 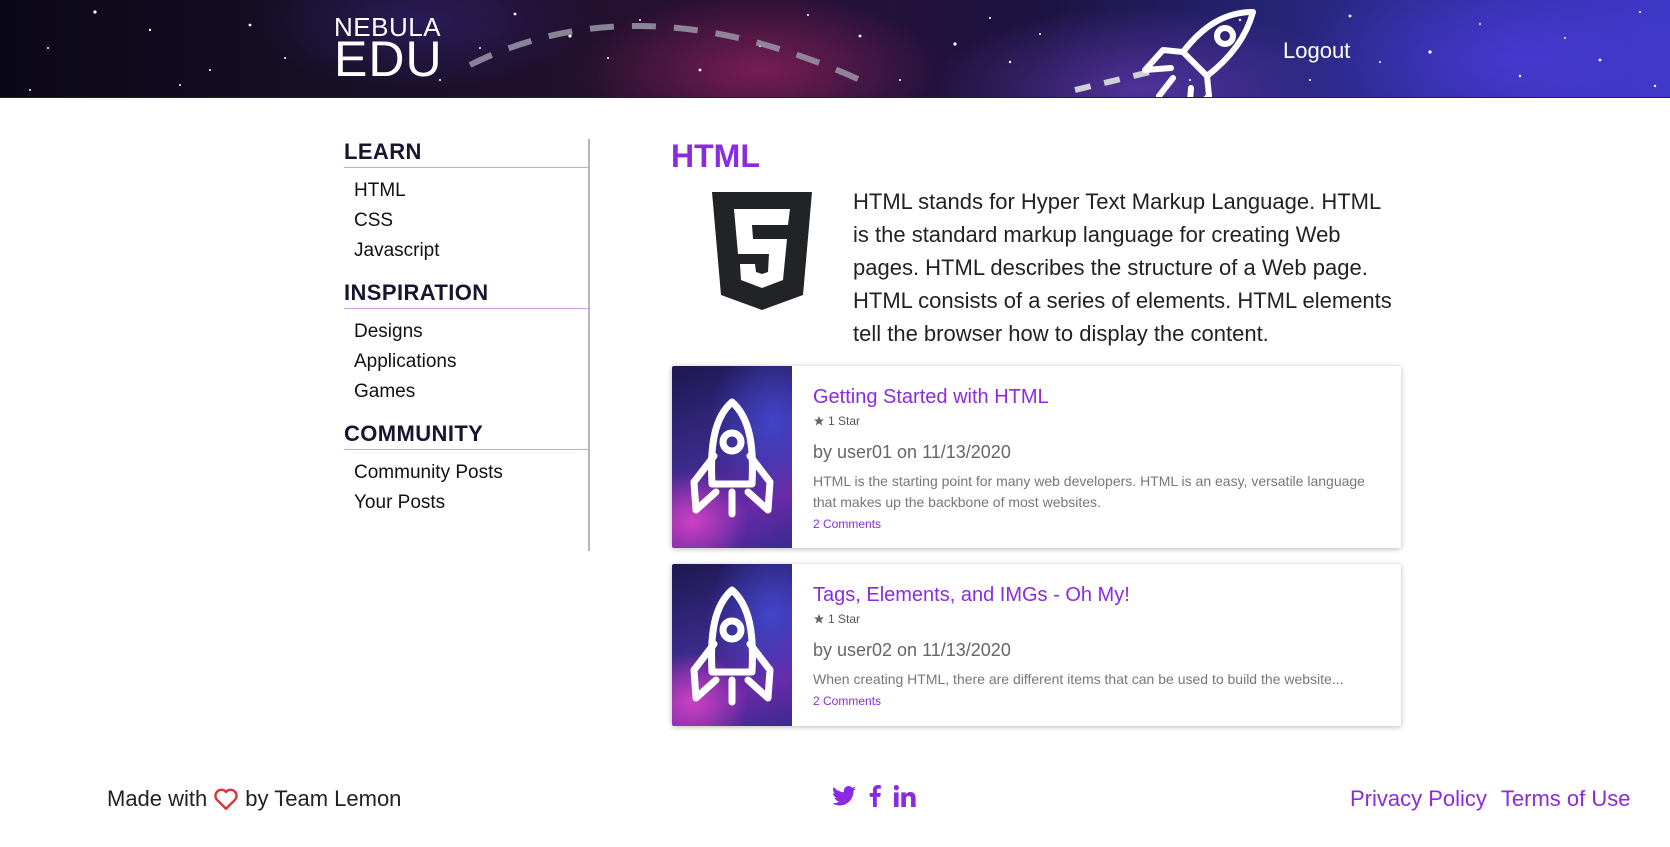 I want to click on sidebar-heading-learn: LEARN, so click(x=466, y=153).